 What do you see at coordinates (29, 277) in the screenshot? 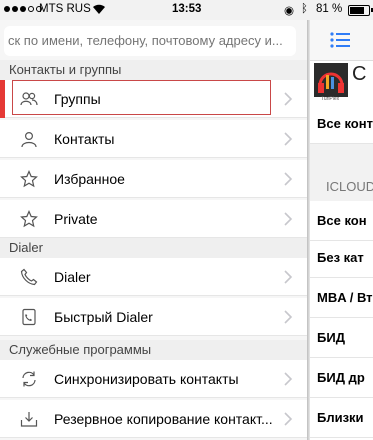
I see `phone-icon` at bounding box center [29, 277].